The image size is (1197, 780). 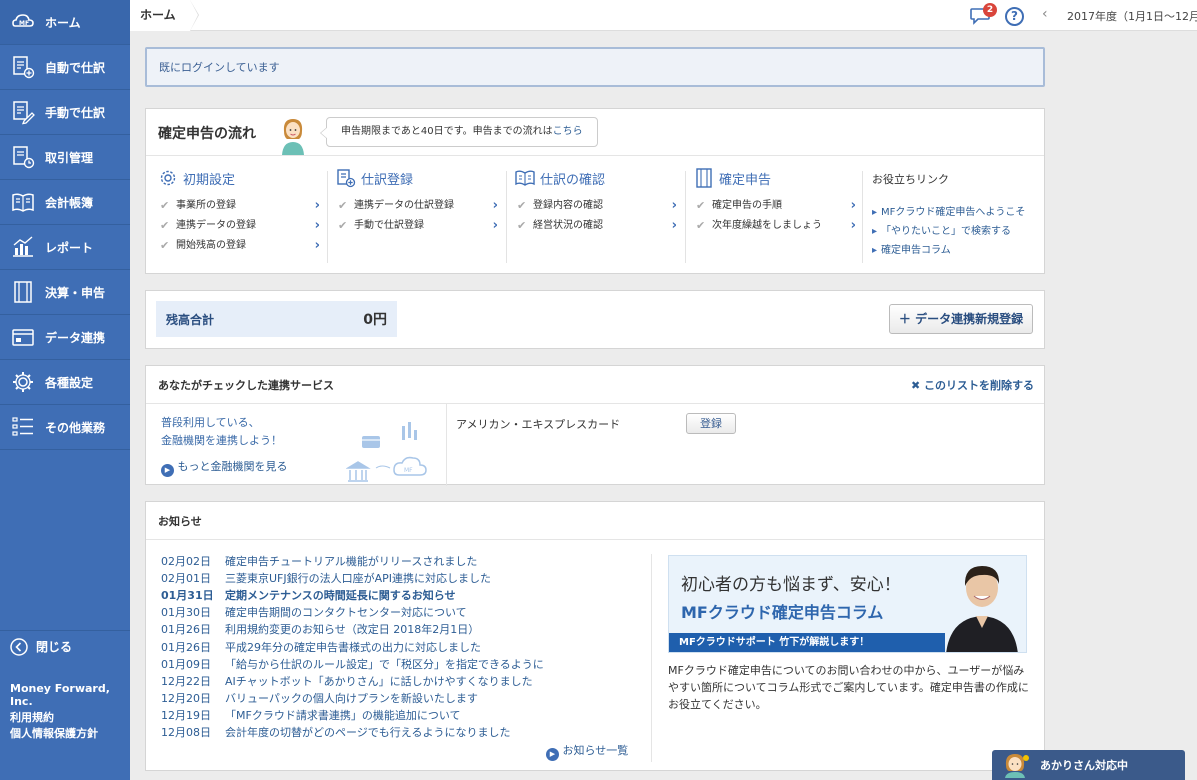 I want to click on news-item: 12月20日 バリューパックの個人向けプランを新設いたします, so click(x=319, y=698).